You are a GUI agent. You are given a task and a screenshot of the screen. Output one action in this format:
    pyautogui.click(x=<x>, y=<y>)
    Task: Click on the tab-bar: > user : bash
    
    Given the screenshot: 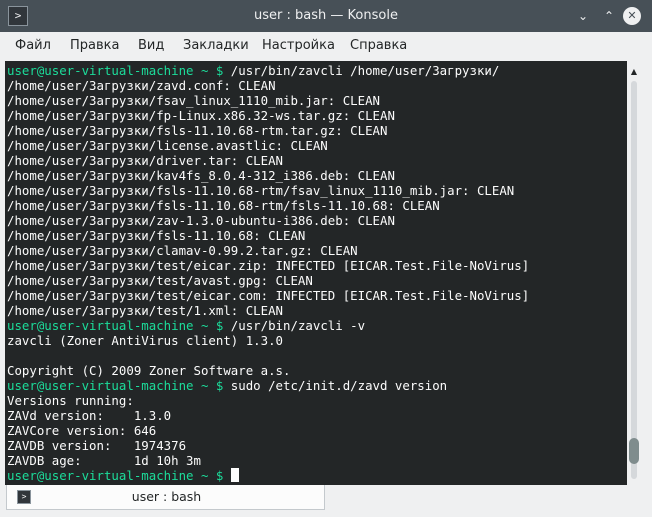 What is the action you would take?
    pyautogui.click(x=326, y=501)
    